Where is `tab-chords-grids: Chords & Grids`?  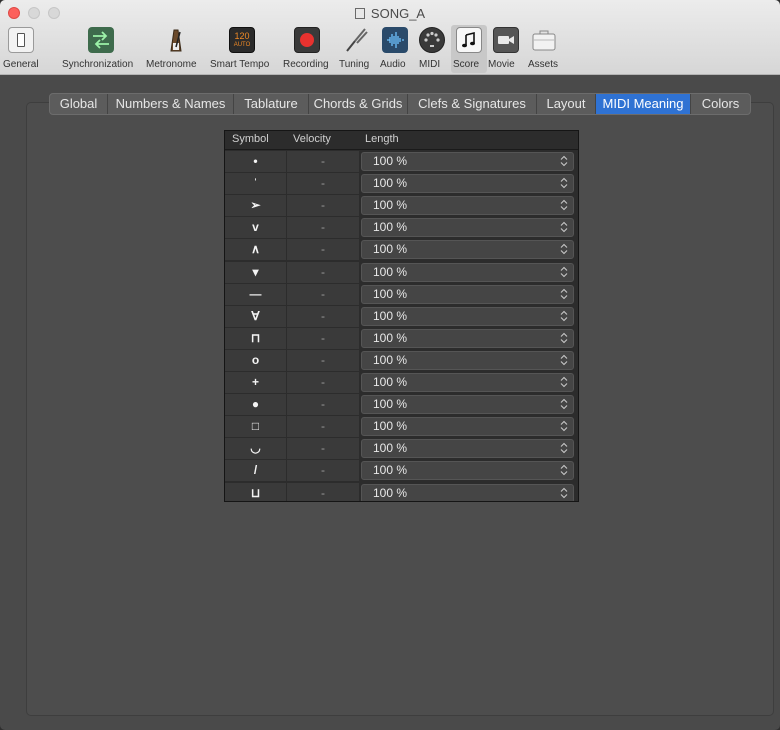 tab-chords-grids: Chords & Grids is located at coordinates (358, 104).